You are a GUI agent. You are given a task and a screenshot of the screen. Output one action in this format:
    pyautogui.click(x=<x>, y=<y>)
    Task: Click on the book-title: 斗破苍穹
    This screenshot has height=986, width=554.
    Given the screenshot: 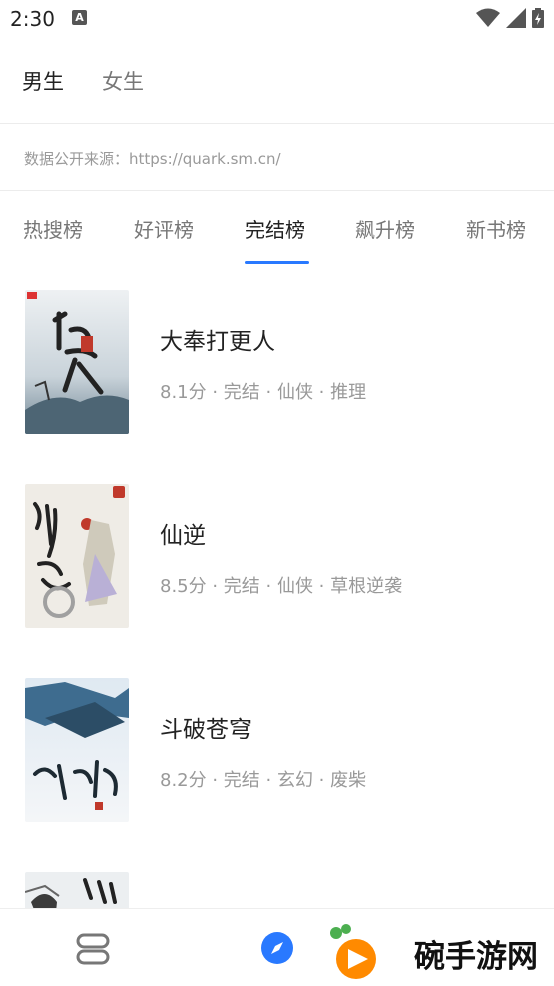 What is the action you would take?
    pyautogui.click(x=206, y=730)
    